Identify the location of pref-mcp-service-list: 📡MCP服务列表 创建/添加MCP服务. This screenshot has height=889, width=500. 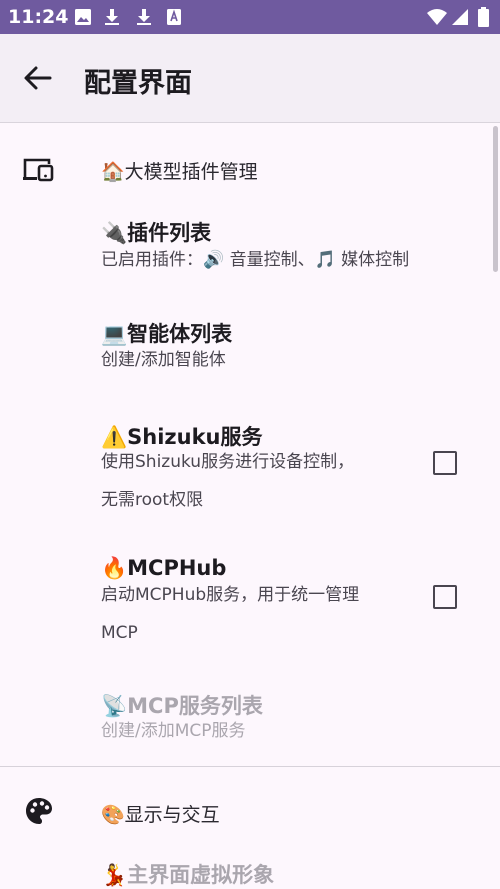
(250, 717).